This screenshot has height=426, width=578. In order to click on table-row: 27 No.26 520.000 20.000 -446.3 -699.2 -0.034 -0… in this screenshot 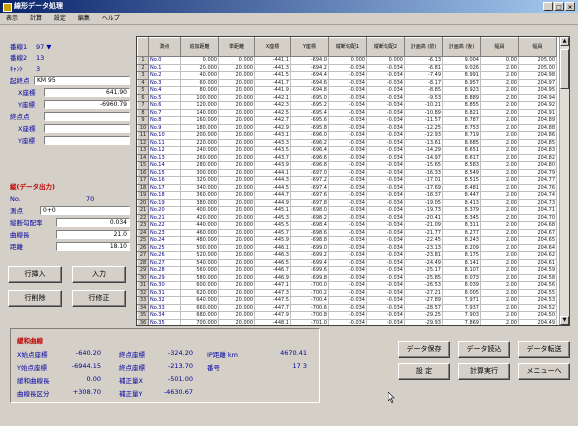, I will do `click(347, 255)`.